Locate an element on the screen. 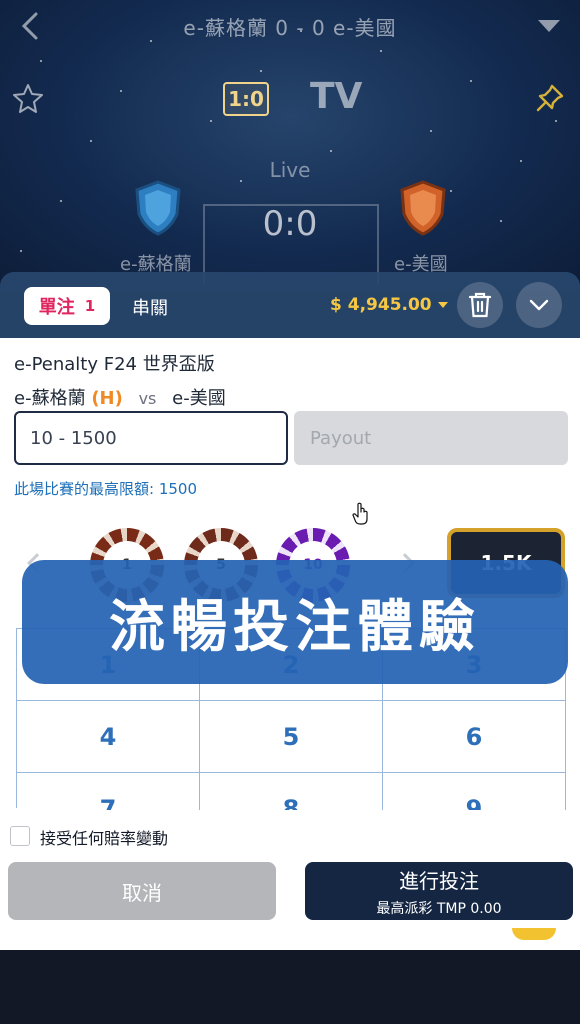  max-payout-label: 最高派彩 TMP 0.00 is located at coordinates (439, 908).